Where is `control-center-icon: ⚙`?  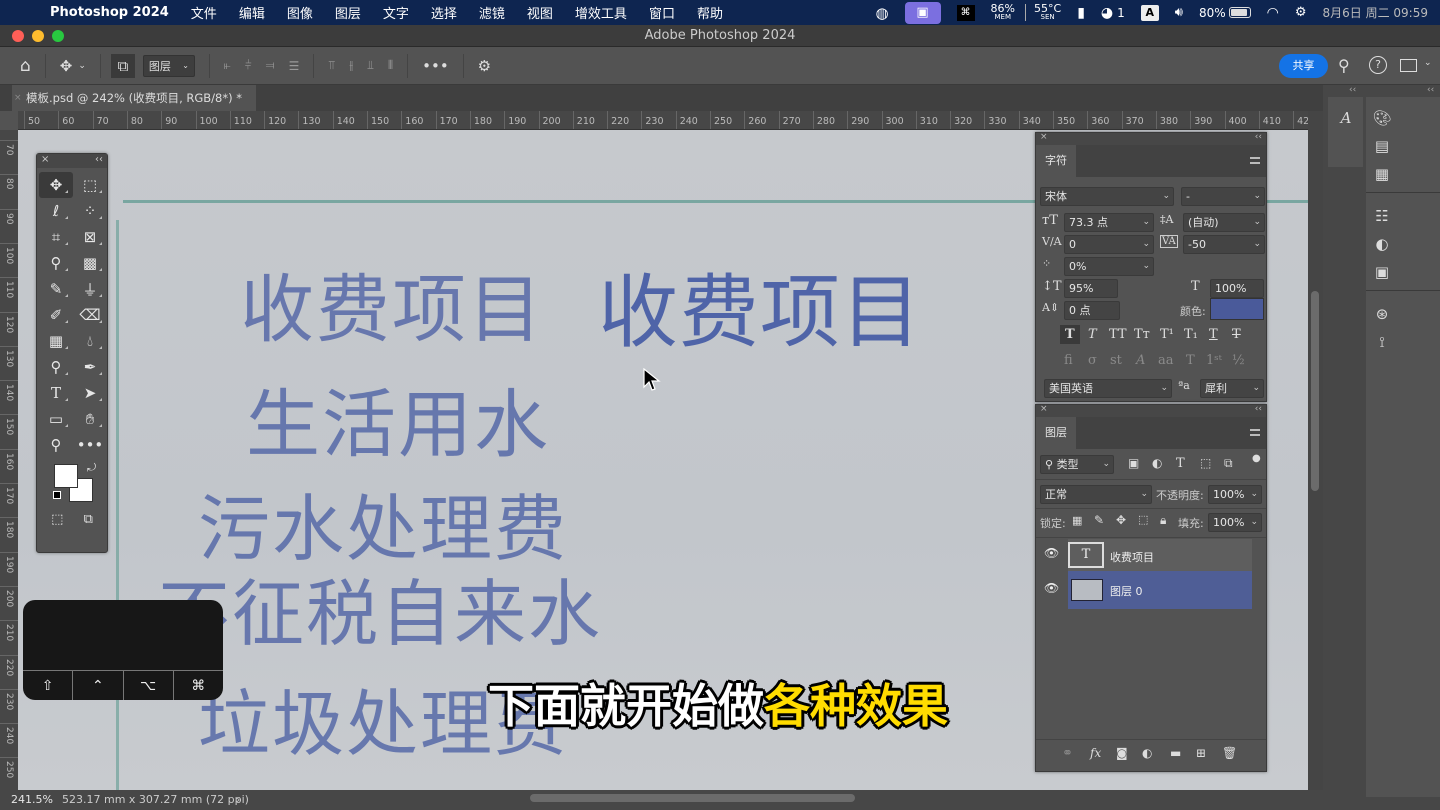 control-center-icon: ⚙ is located at coordinates (1301, 12).